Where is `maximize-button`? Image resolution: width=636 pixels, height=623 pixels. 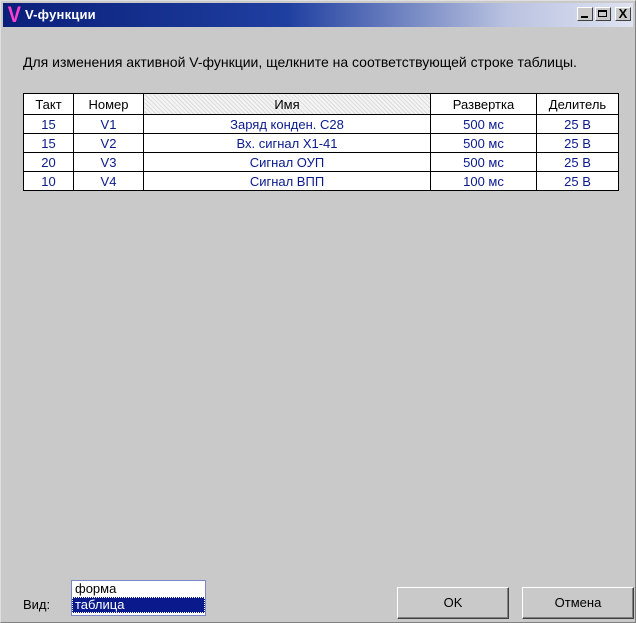
maximize-button is located at coordinates (603, 14).